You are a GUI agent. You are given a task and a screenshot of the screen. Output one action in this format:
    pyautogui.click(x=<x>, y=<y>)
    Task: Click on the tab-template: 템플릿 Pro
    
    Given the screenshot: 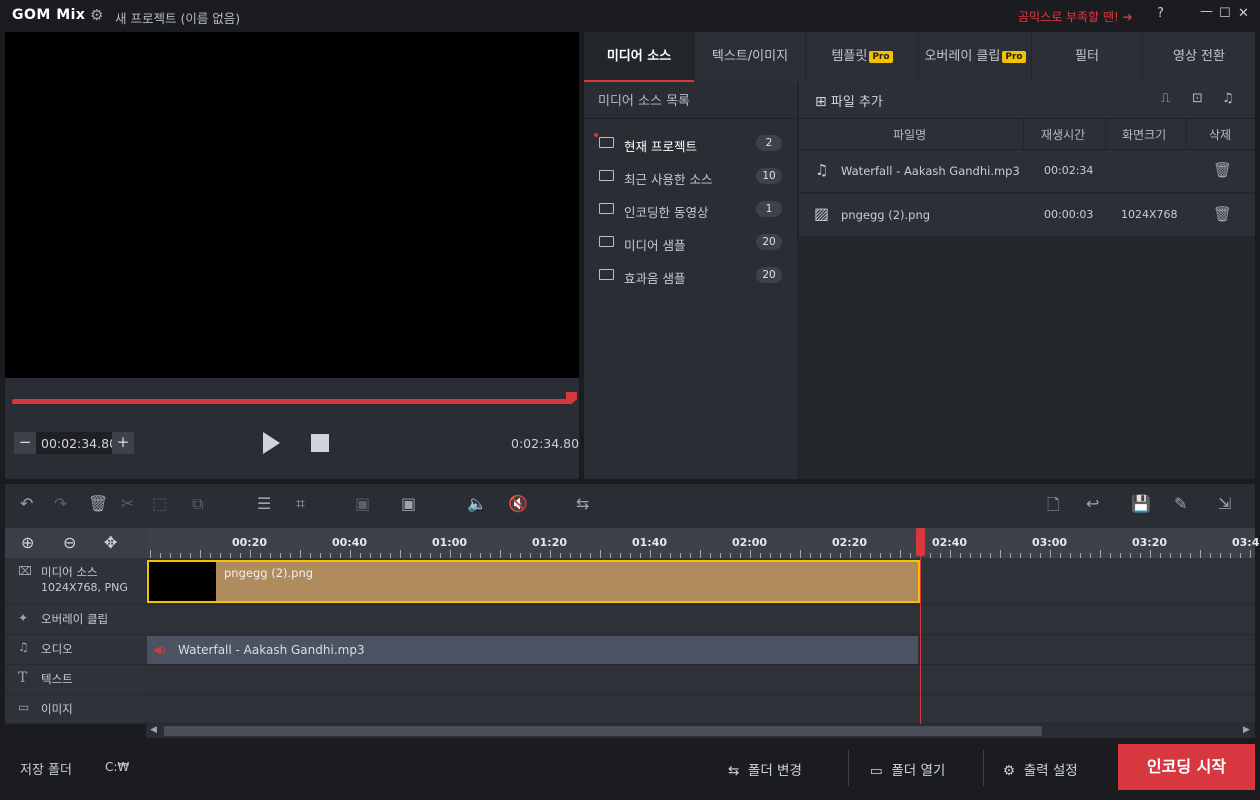 What is the action you would take?
    pyautogui.click(x=862, y=57)
    